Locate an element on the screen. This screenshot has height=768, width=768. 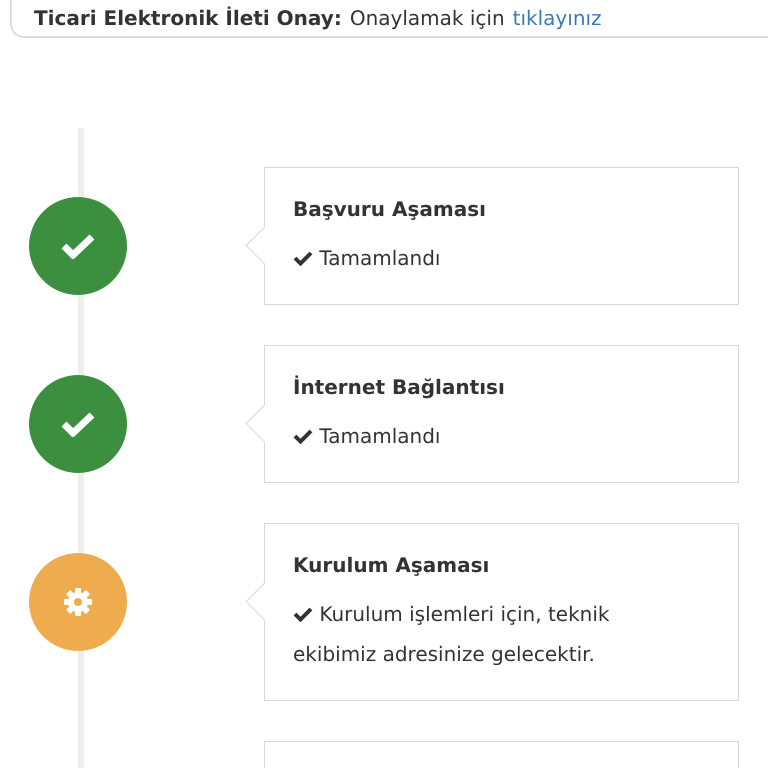
step-title: İnternet Bağlantısı is located at coordinates (399, 387).